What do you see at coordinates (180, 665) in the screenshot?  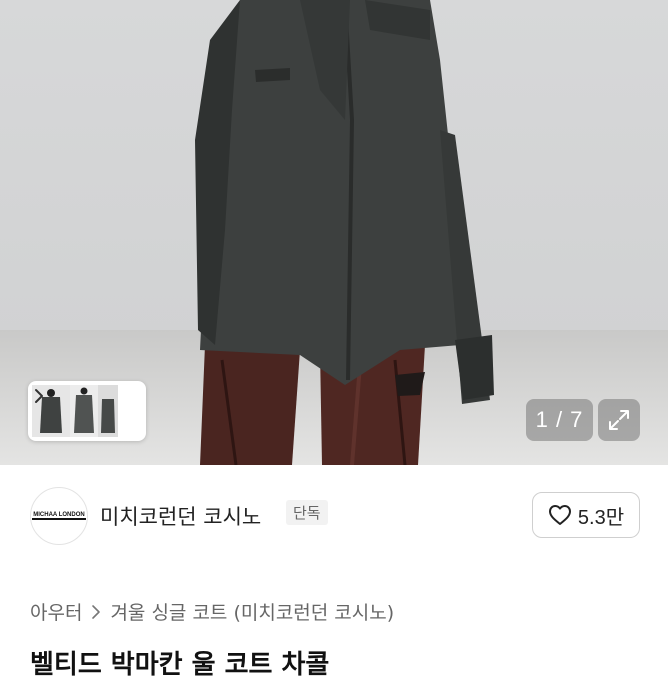 I see `product-title: 벨티드 박마칸 울 코트 차콜` at bounding box center [180, 665].